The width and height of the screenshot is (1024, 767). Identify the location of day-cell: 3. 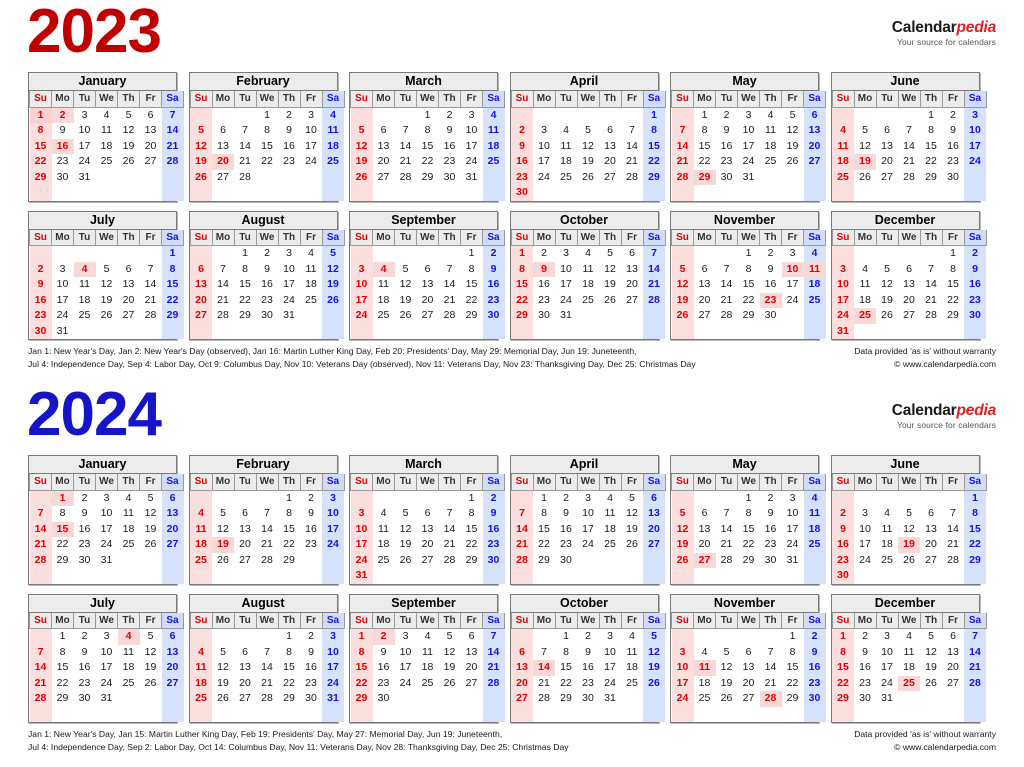
(793, 498).